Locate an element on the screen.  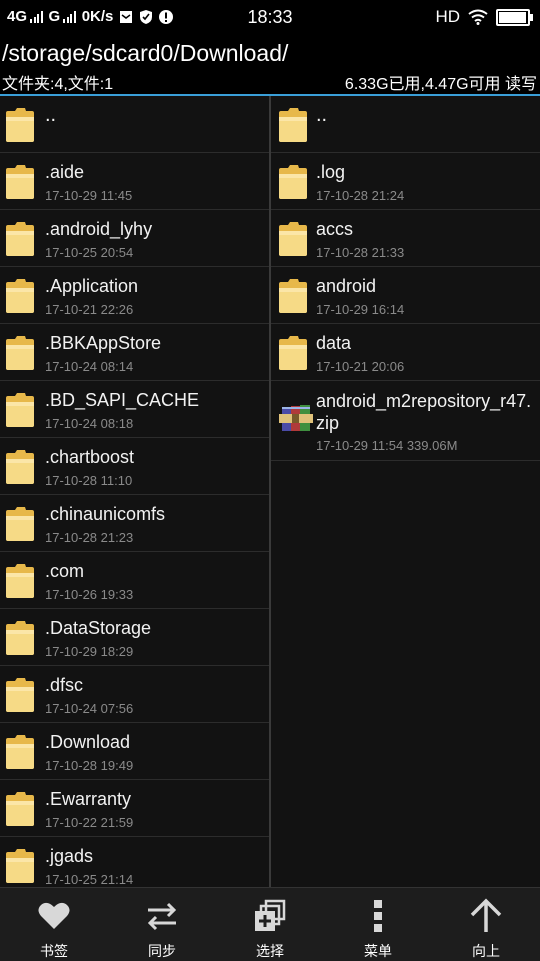
folder-item: android 17-10-29 16:14 is located at coordinates (405, 295).